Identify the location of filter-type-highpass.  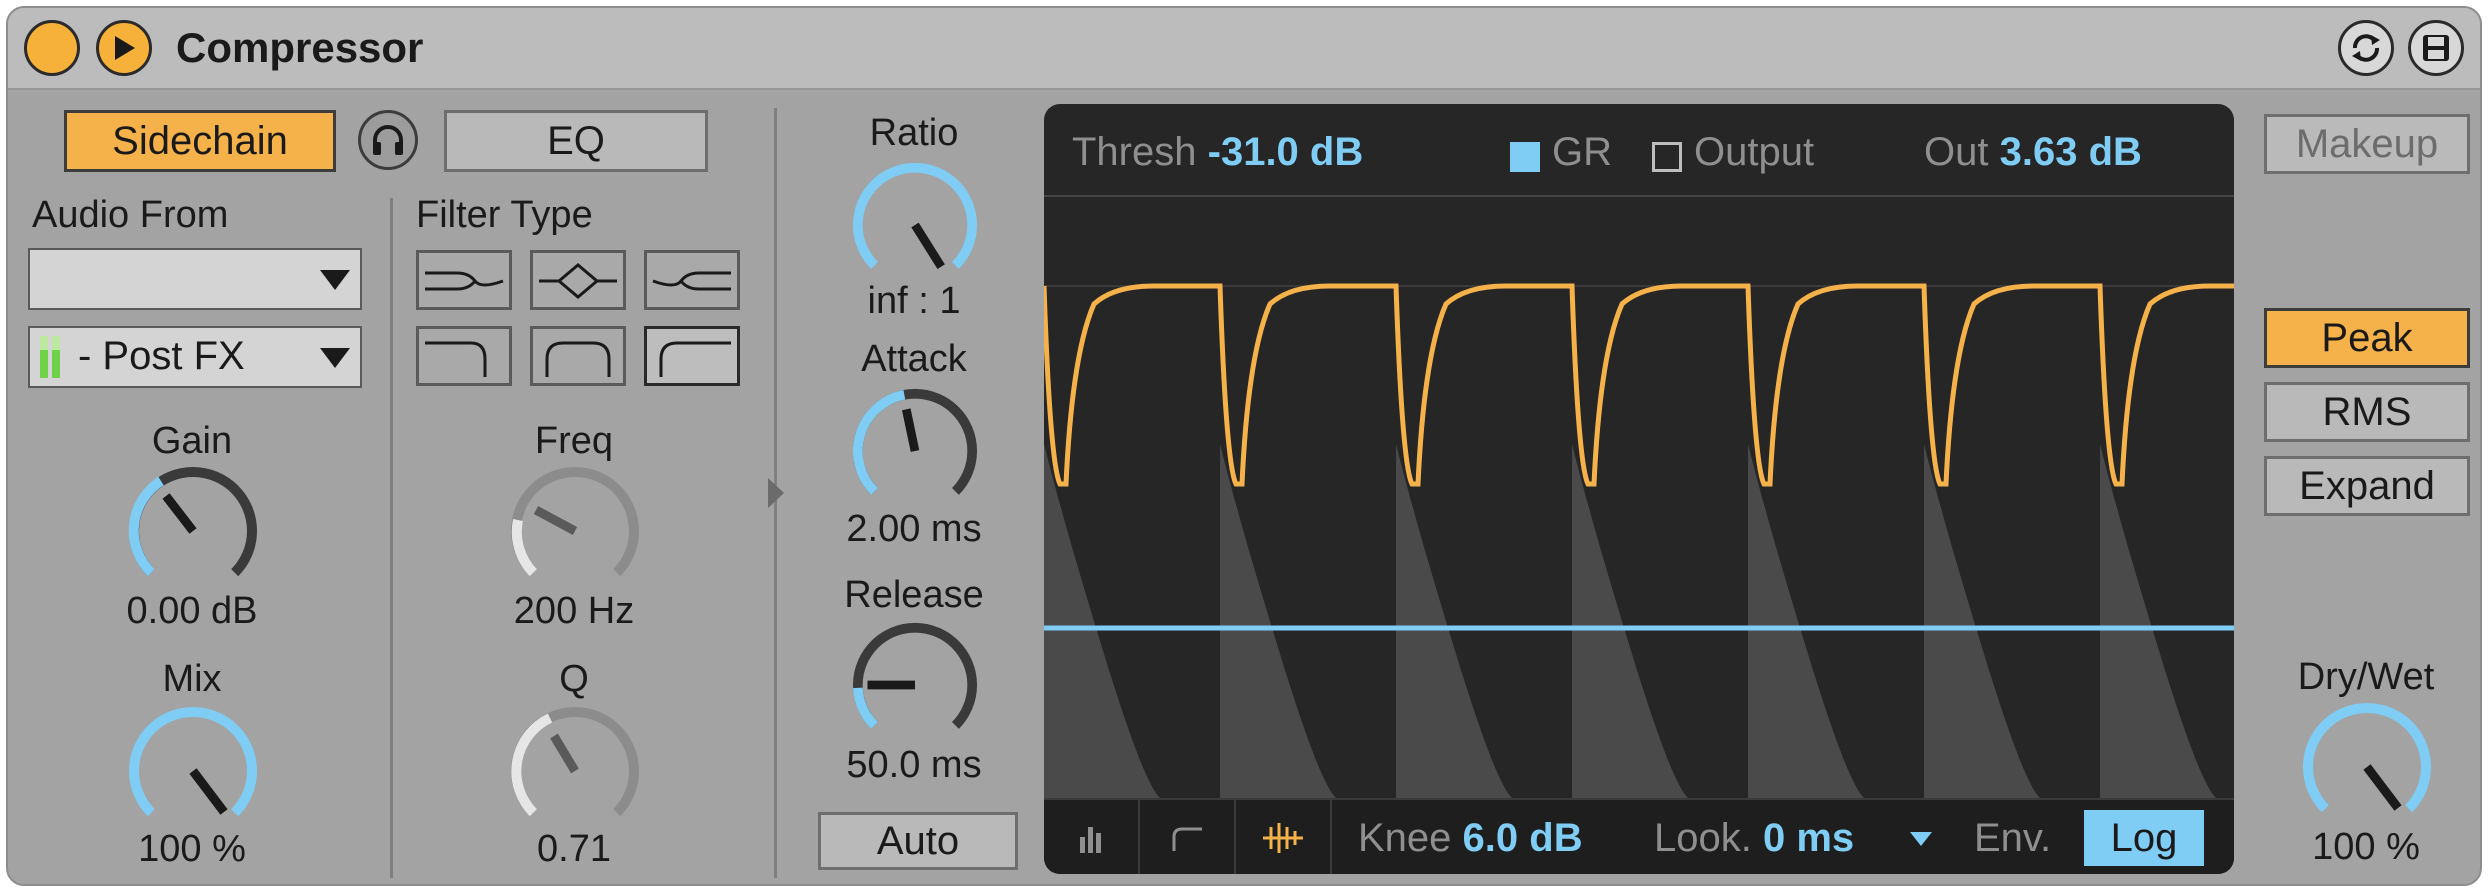
(692, 280).